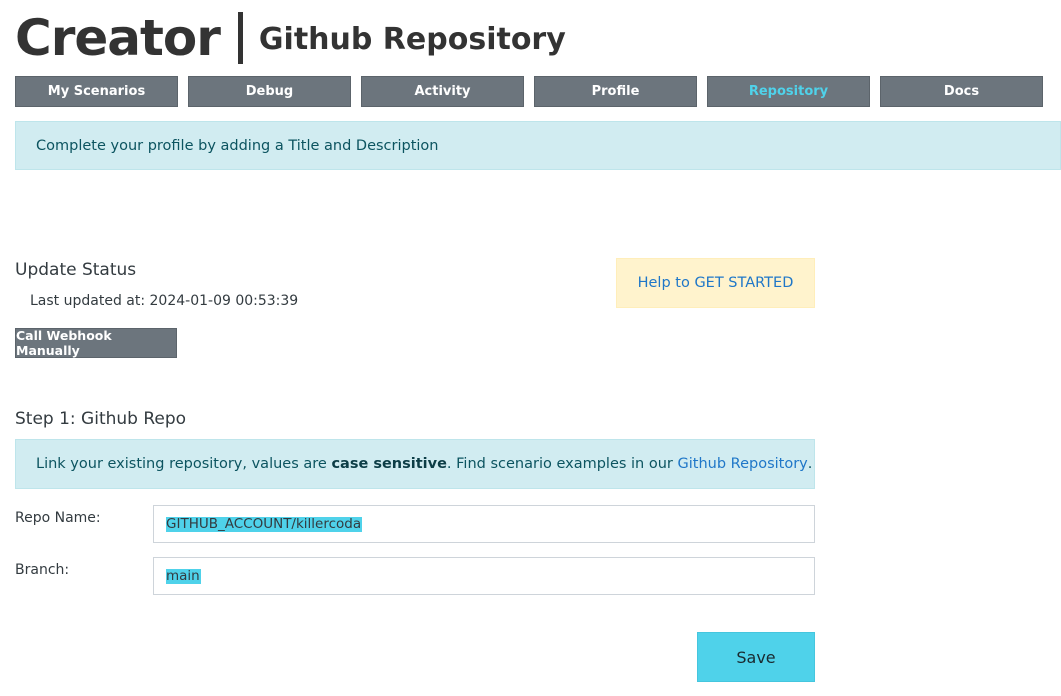 Image resolution: width=1061 pixels, height=696 pixels. I want to click on repo-name-input: GITHUB_ACCOUNT/killercoda, so click(484, 524).